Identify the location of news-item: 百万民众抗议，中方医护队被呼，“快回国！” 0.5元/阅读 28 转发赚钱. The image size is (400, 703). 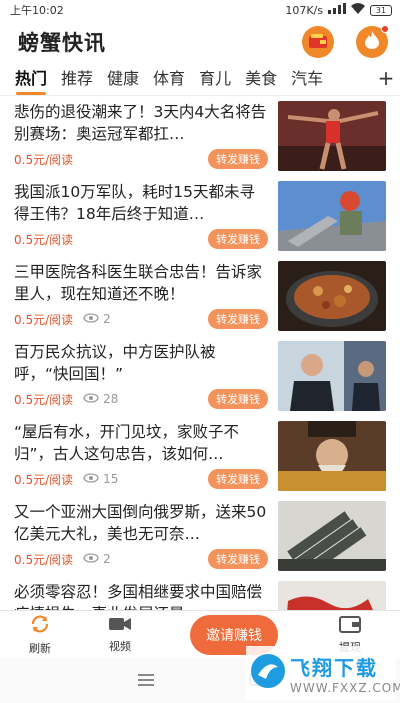
(200, 376).